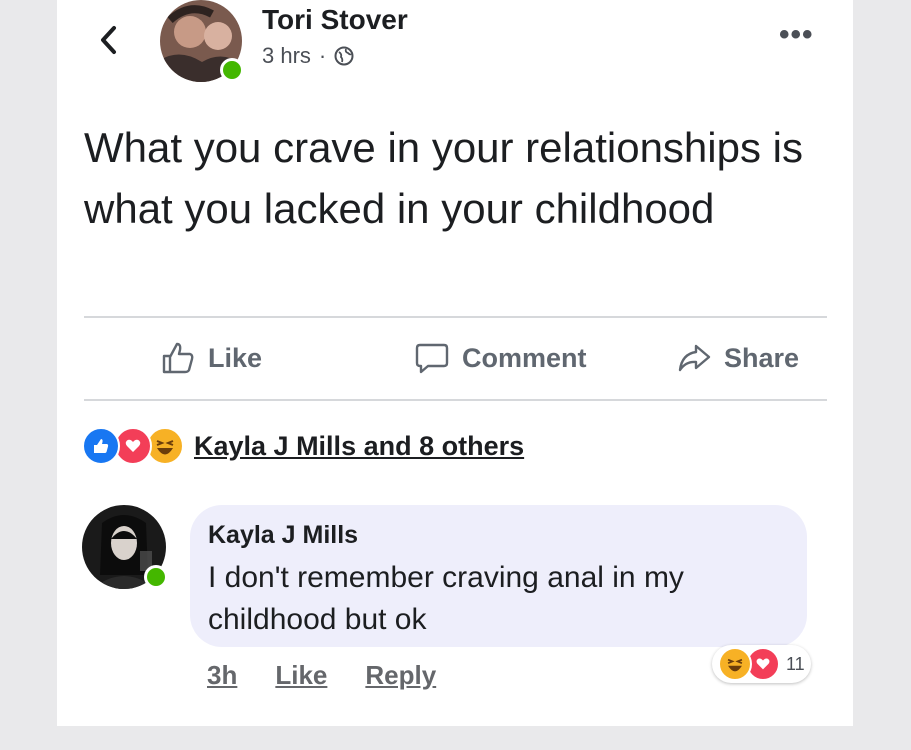 The height and width of the screenshot is (750, 911). I want to click on comment-button: Comment, so click(500, 358).